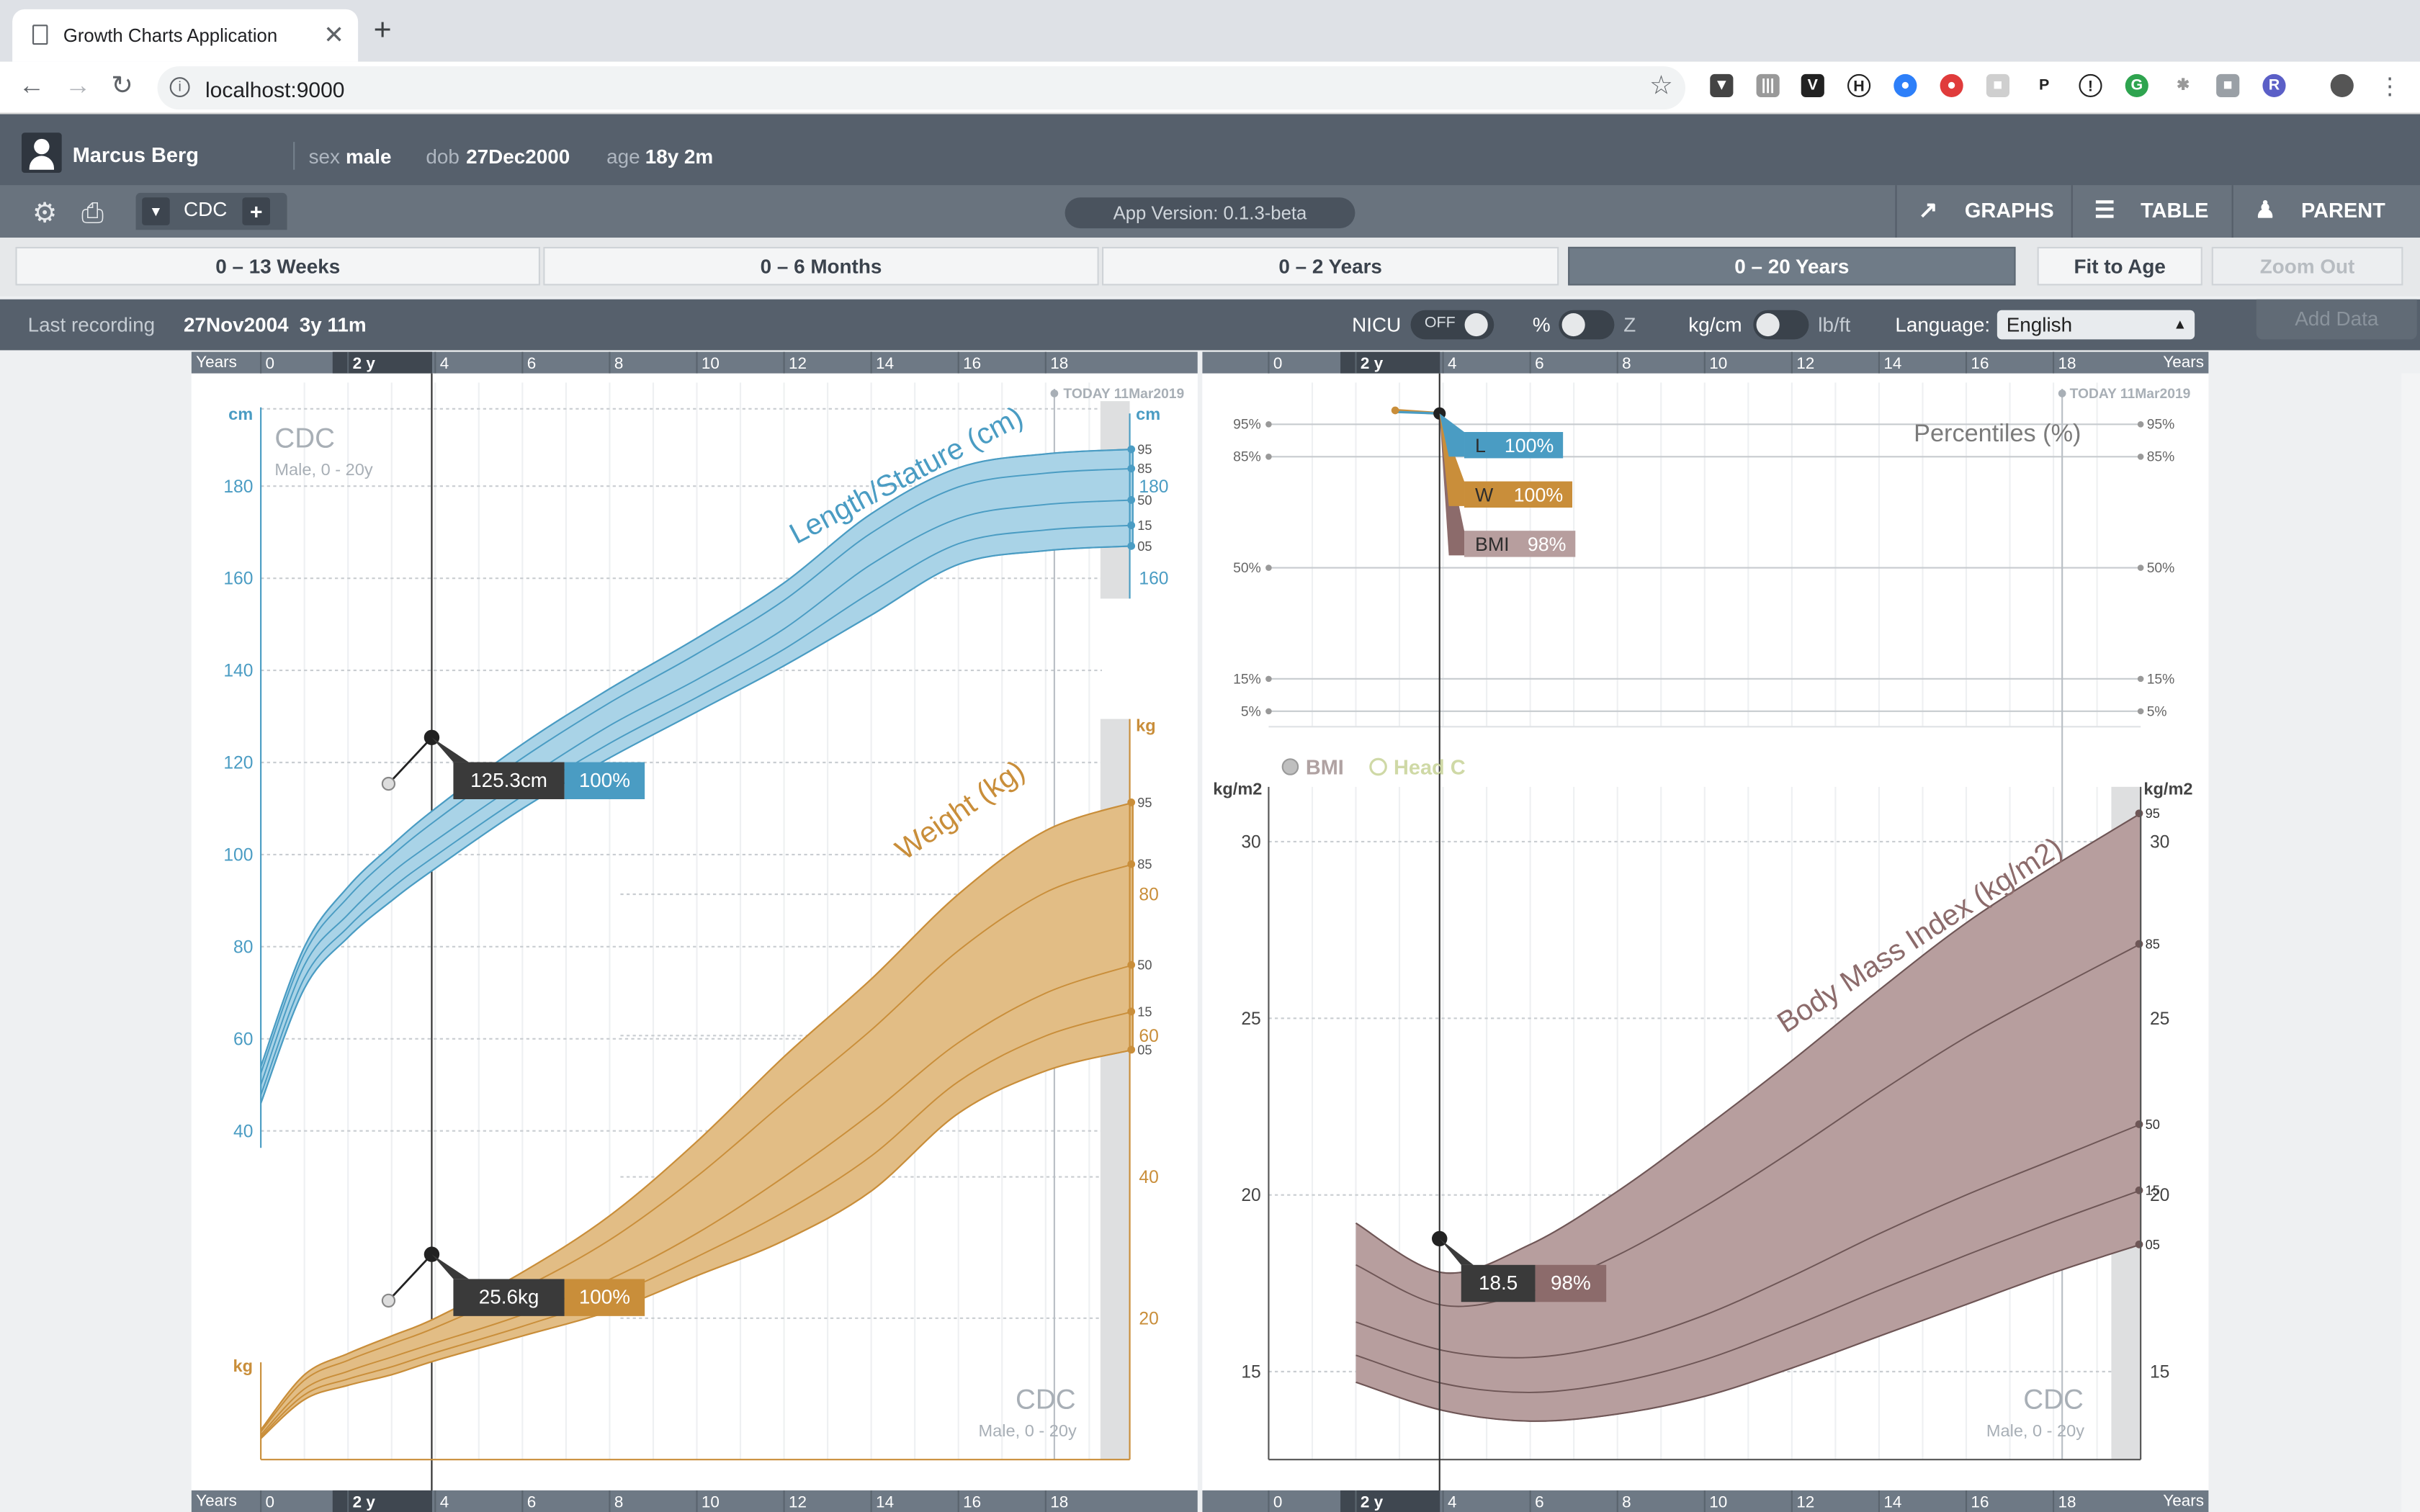 The image size is (2420, 1512). Describe the element at coordinates (383, 30) in the screenshot. I see `new-tab-button: +` at that location.